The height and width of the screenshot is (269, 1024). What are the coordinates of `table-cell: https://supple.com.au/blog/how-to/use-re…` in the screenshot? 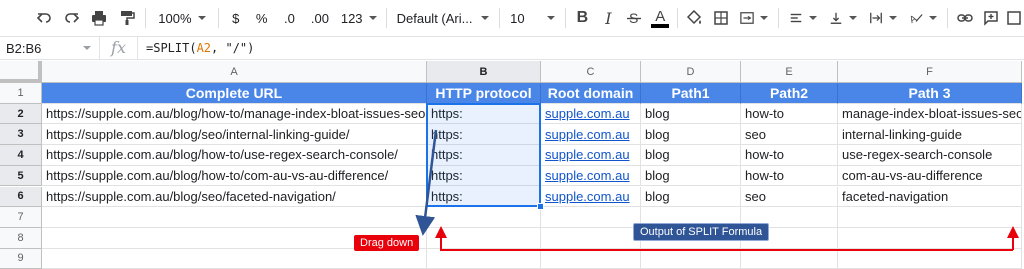 It's located at (234, 155).